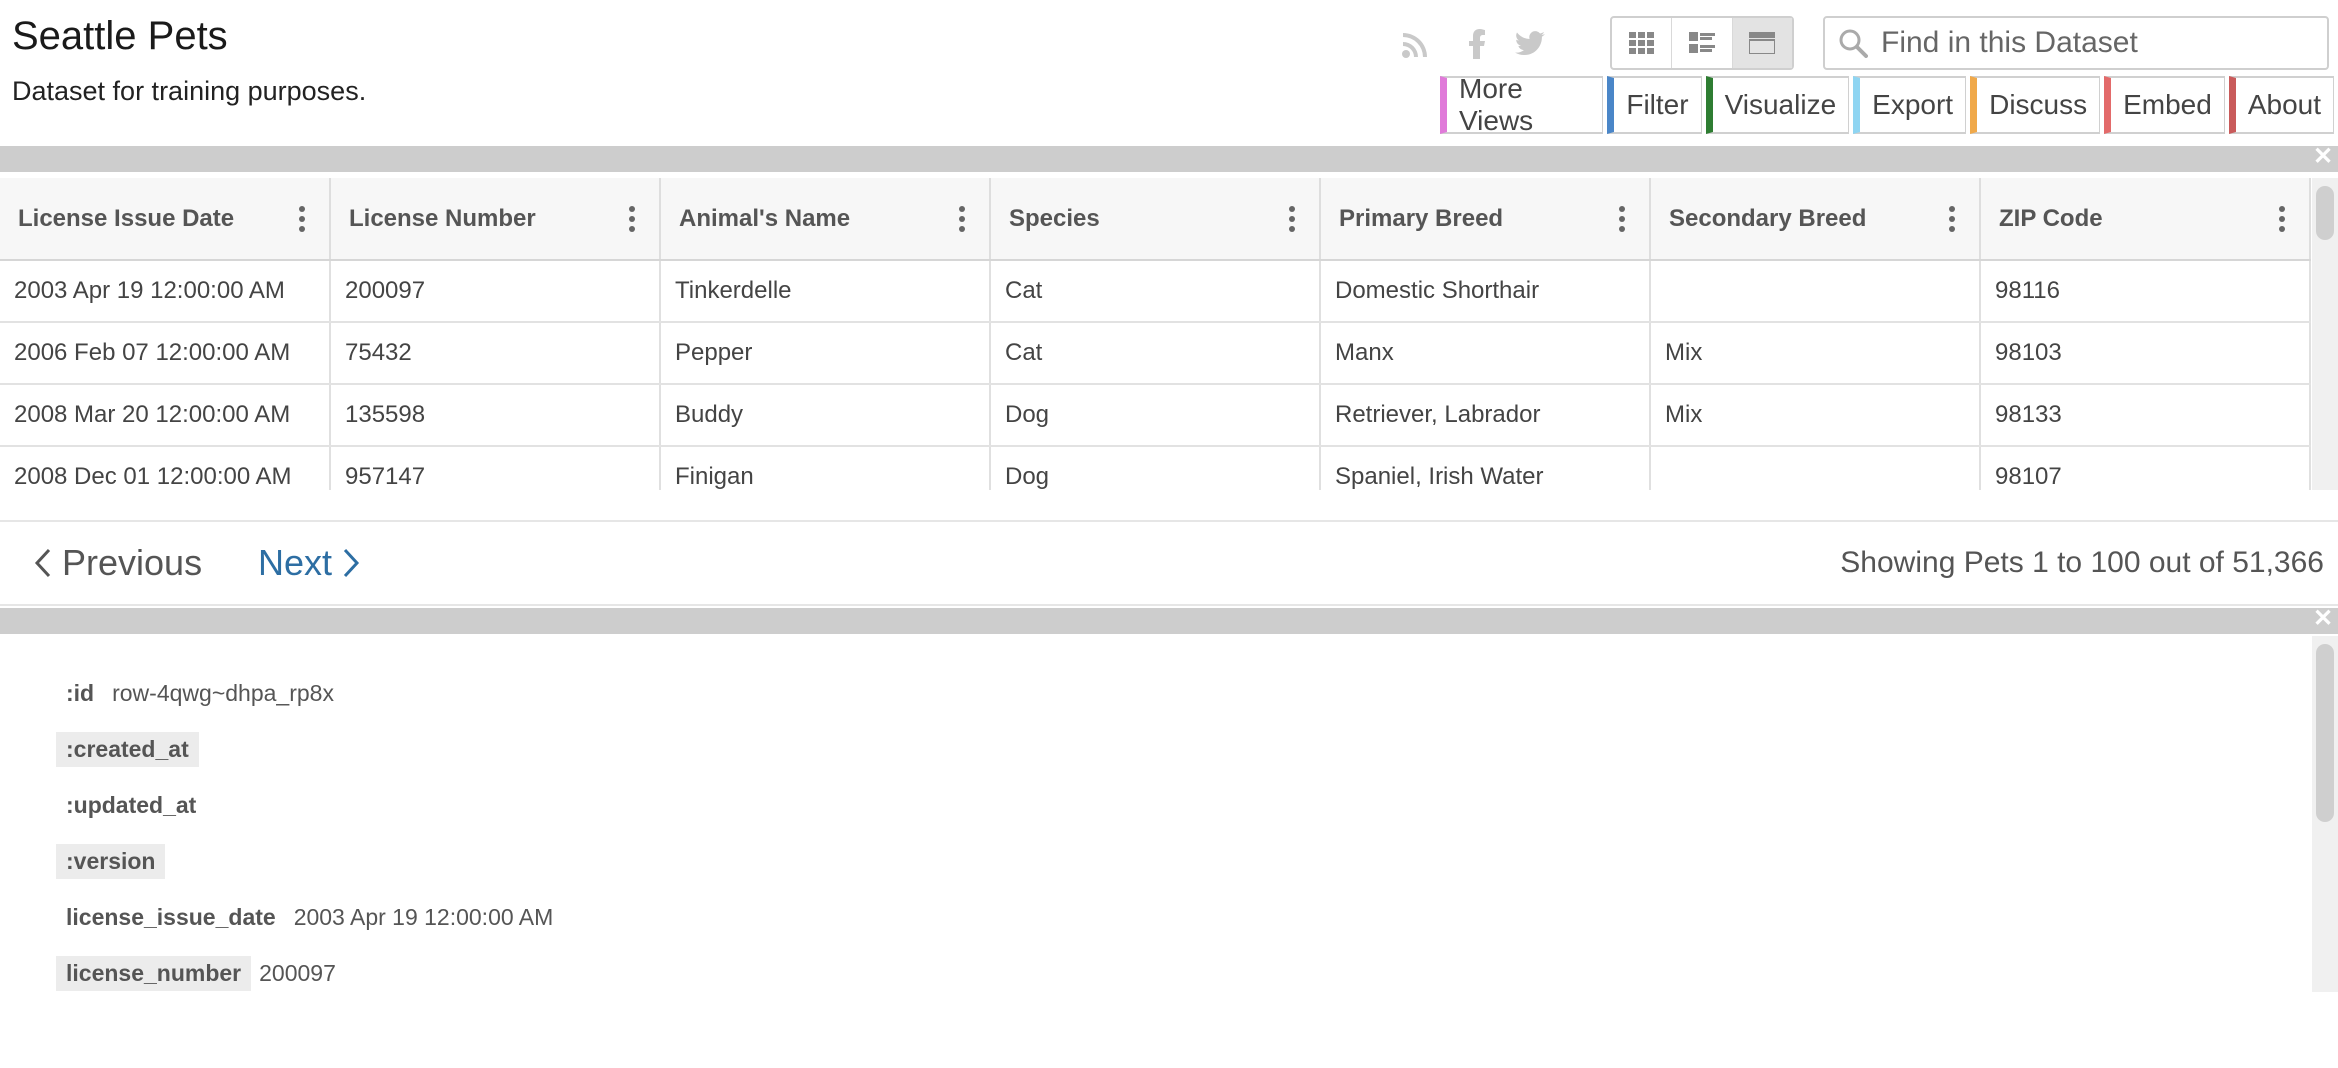 Image resolution: width=2338 pixels, height=1068 pixels. What do you see at coordinates (131, 805) in the screenshot?
I see `field-key: :updated_at` at bounding box center [131, 805].